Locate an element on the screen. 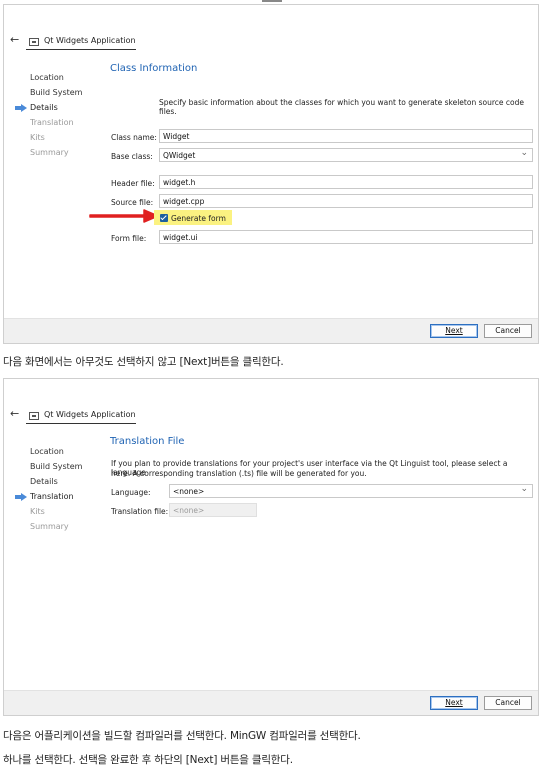  generate-form-checkbox is located at coordinates (164, 218).